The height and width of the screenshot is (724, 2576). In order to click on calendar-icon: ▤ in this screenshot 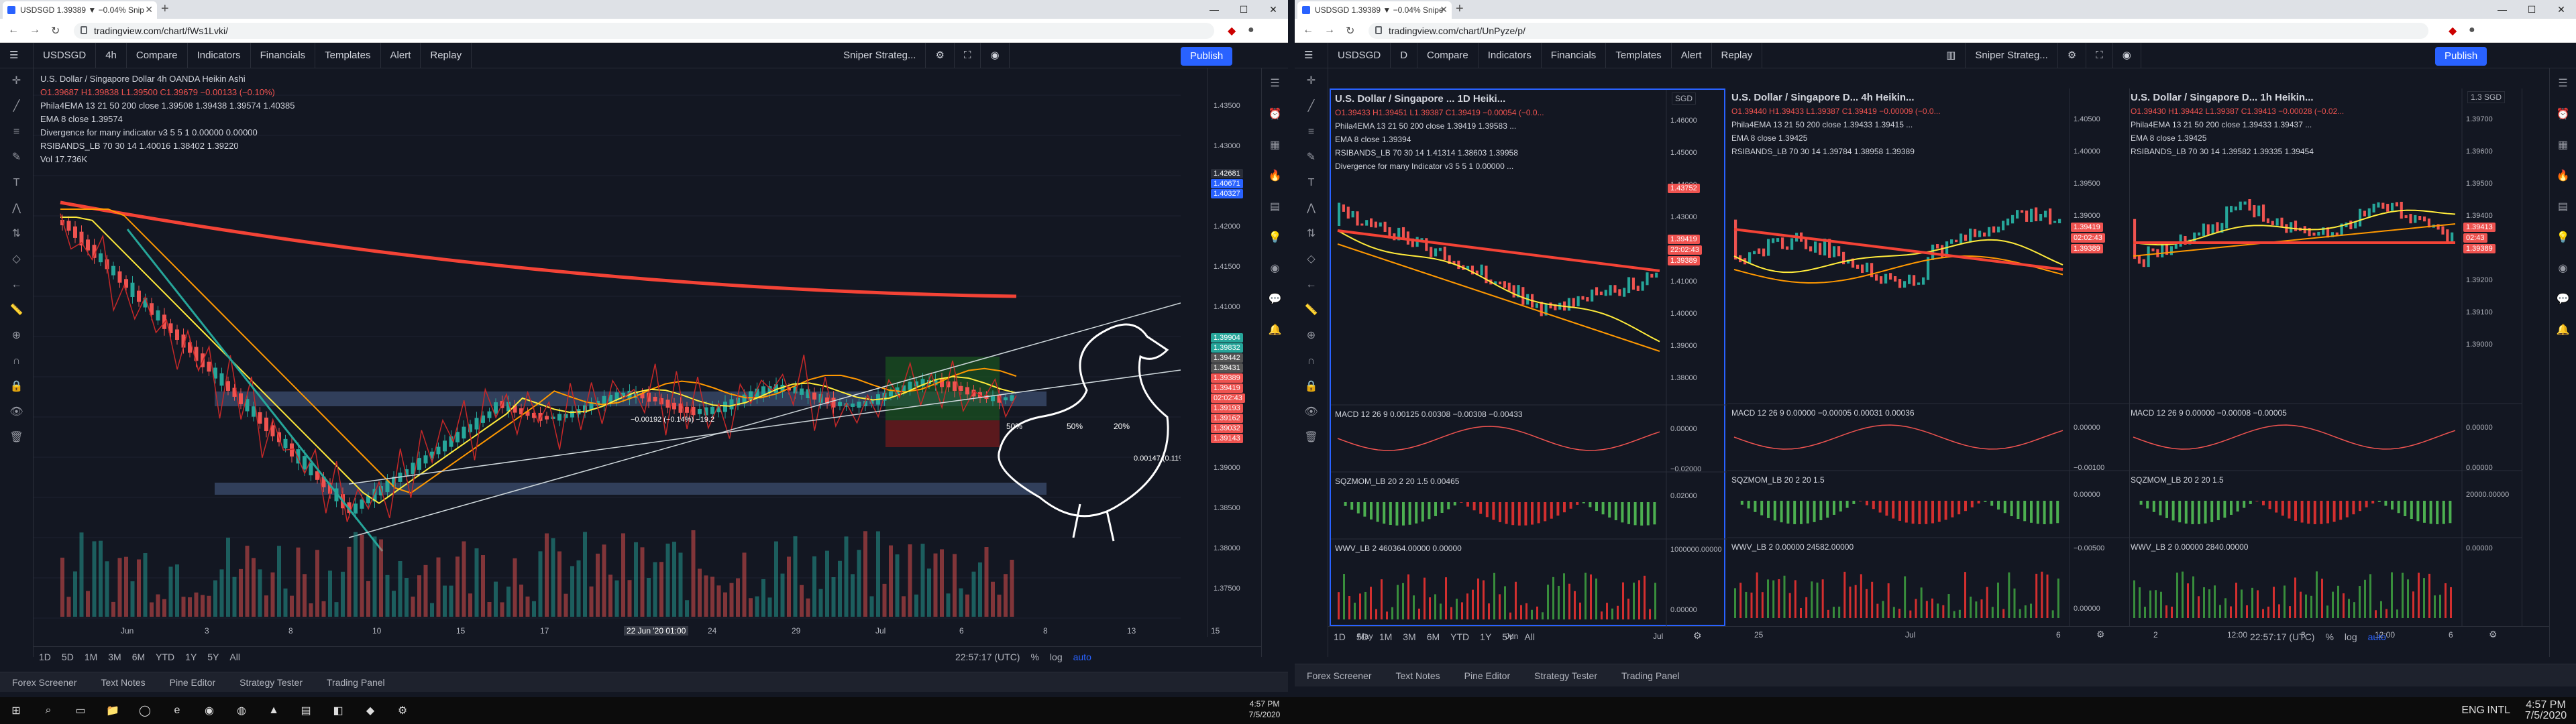, I will do `click(2563, 207)`.